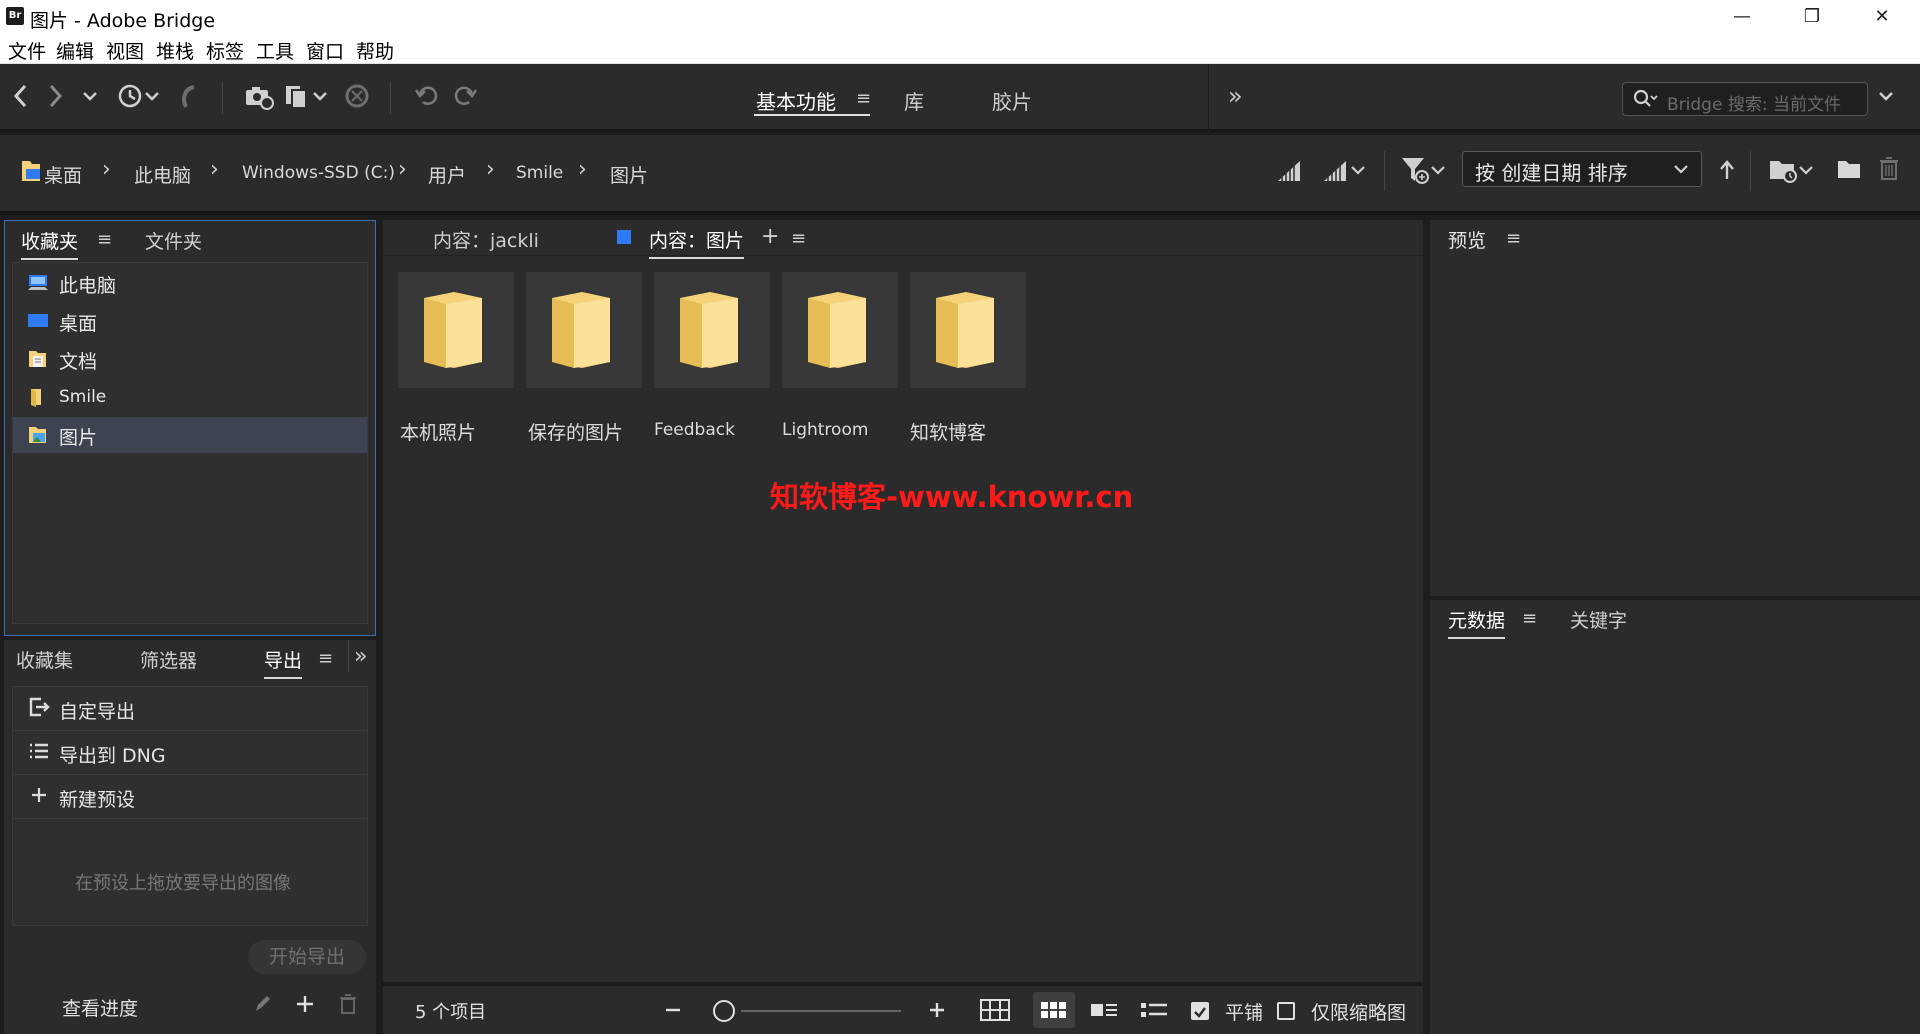 The width and height of the screenshot is (1920, 1034). I want to click on tile-label: 平铺, so click(1244, 1013).